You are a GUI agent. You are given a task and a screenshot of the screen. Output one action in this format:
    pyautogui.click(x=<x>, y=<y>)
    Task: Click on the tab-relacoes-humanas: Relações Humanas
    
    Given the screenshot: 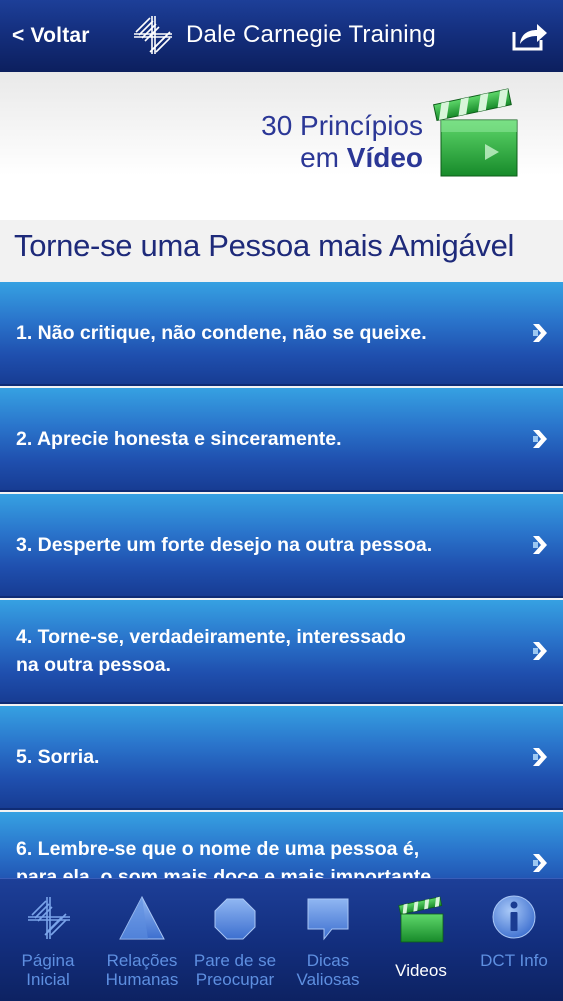 What is the action you would take?
    pyautogui.click(x=142, y=940)
    